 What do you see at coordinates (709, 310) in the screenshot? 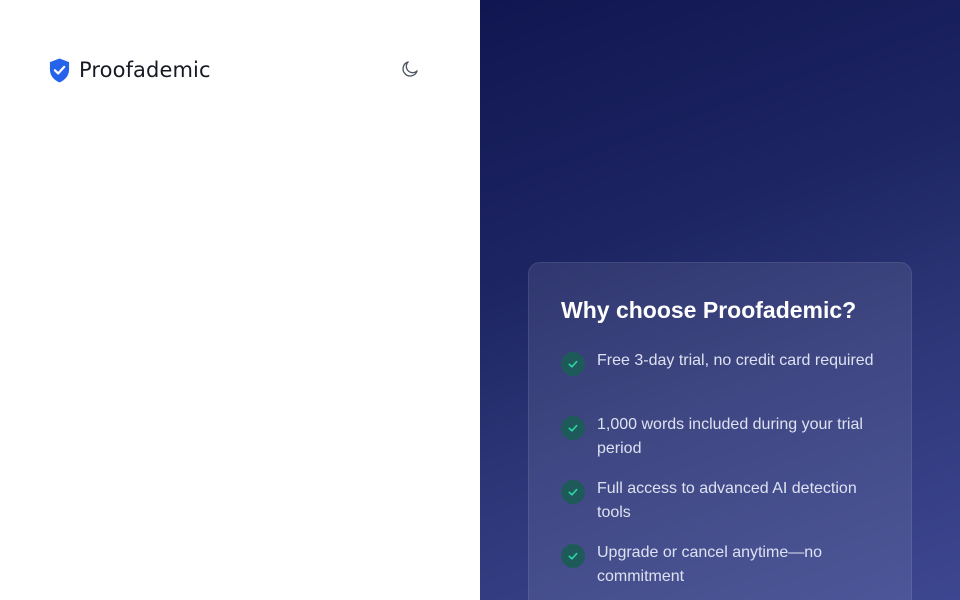
I see `benefits-title: Why choose Proofademic?` at bounding box center [709, 310].